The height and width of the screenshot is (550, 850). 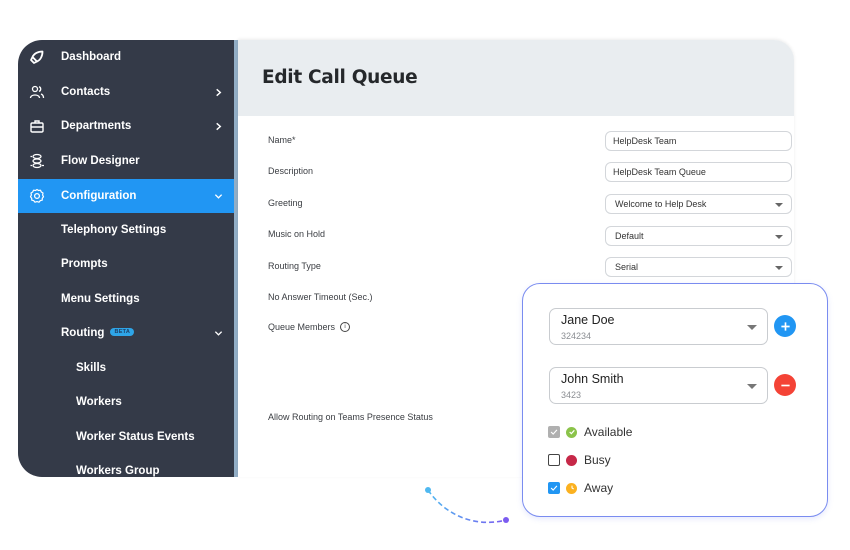 I want to click on routing-type-label: Routing Type, so click(x=294, y=266).